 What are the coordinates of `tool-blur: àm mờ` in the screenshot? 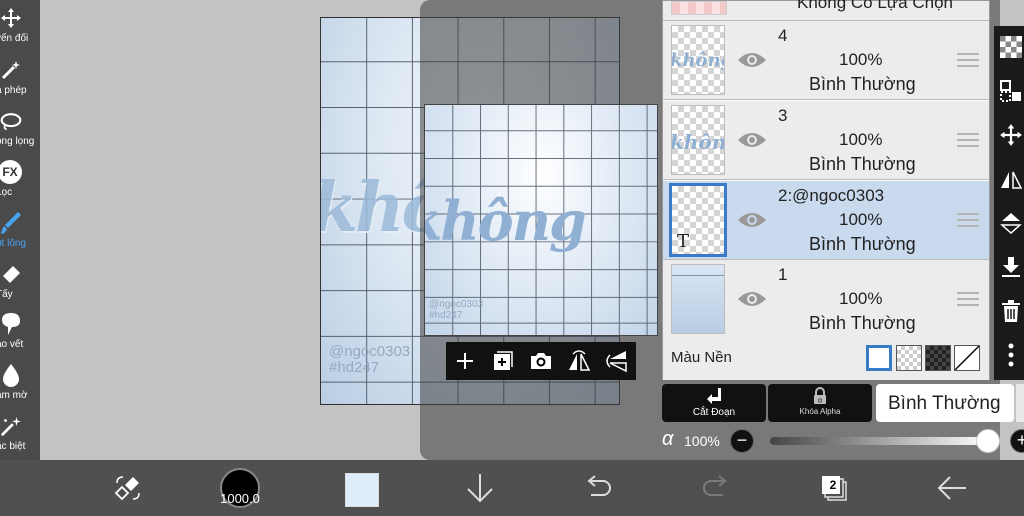 It's located at (20, 382).